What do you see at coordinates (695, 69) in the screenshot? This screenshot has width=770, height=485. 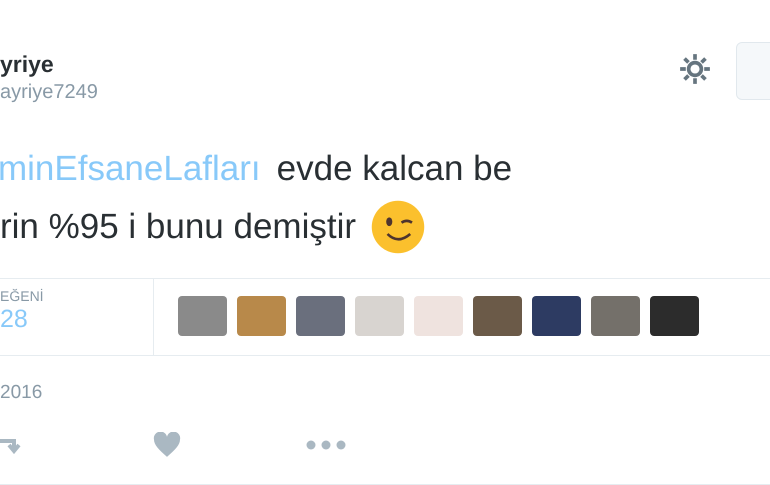 I see `settings-icon` at bounding box center [695, 69].